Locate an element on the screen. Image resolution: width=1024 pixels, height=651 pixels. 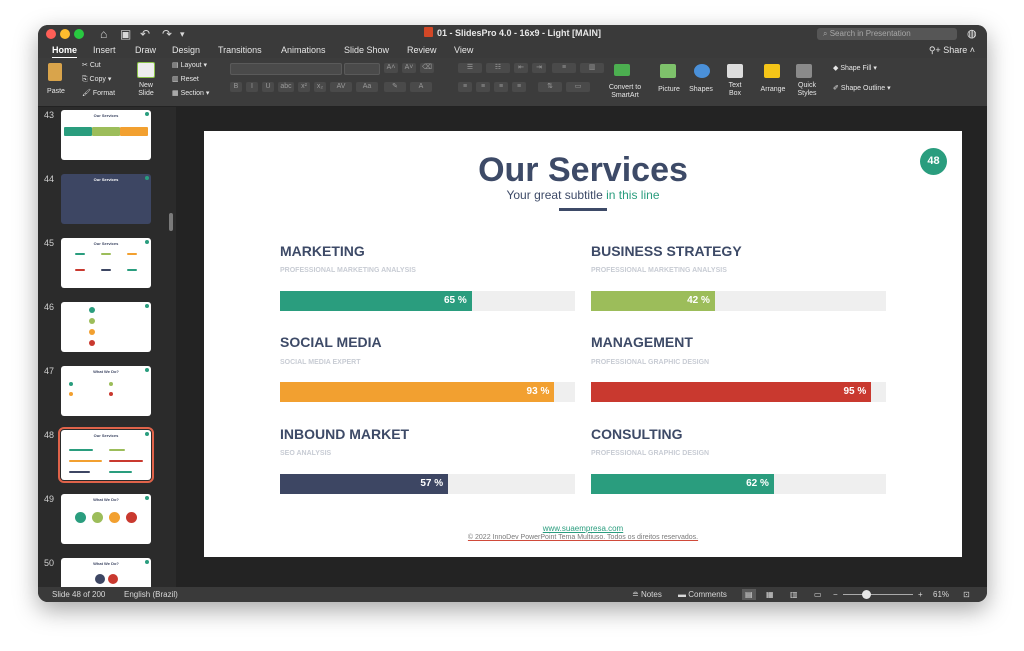
zoom-in-button: + is located at coordinates (920, 594).